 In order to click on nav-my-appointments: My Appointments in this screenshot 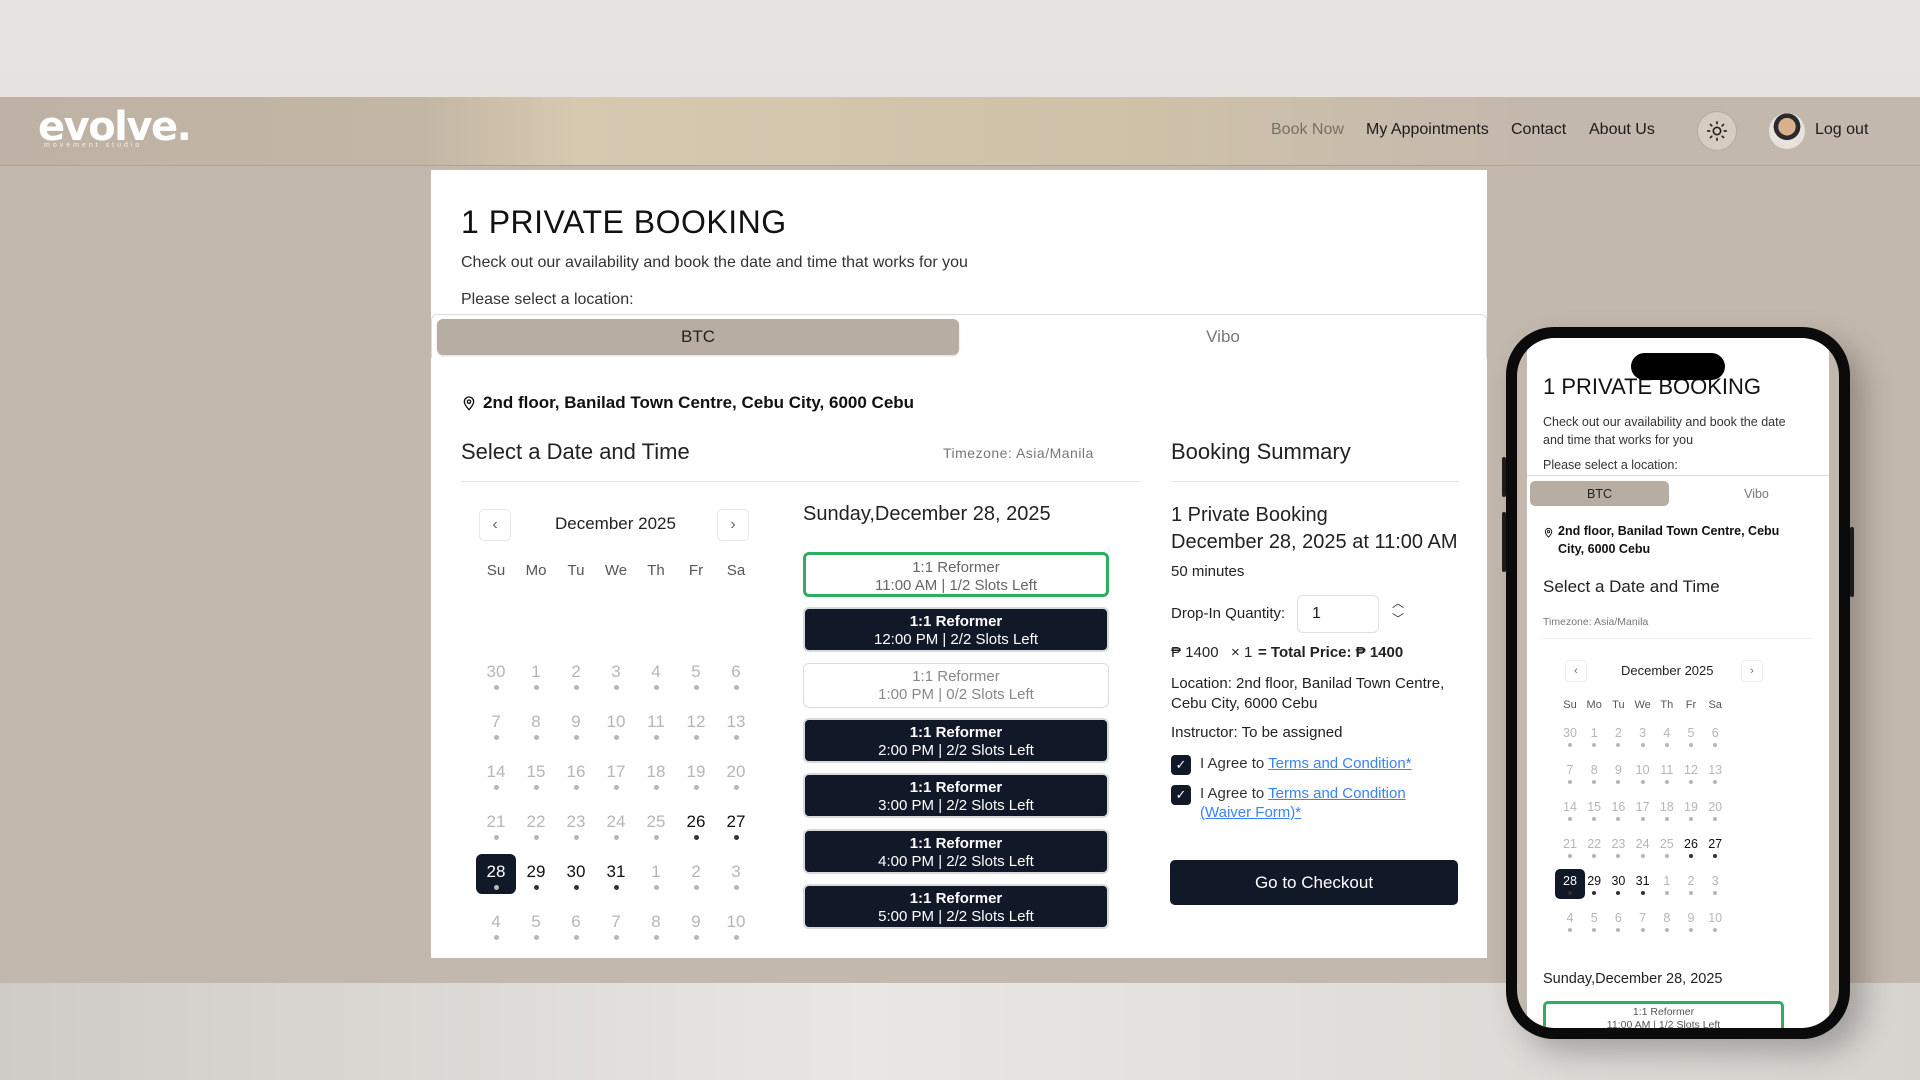, I will do `click(1427, 130)`.